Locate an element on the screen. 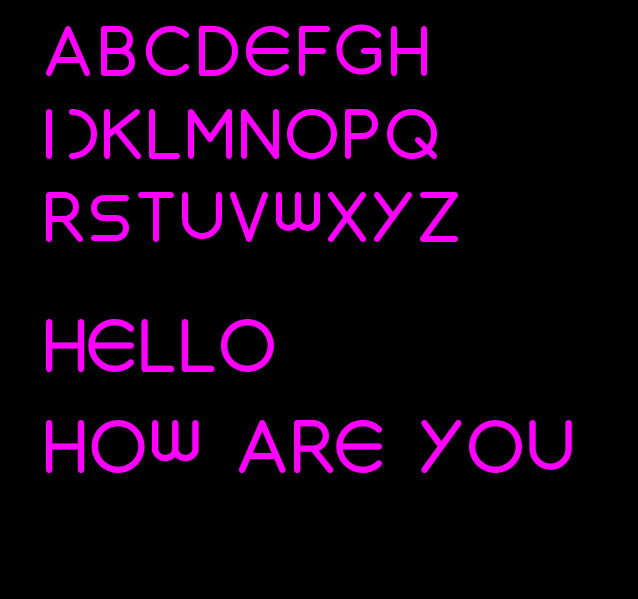 The height and width of the screenshot is (599, 638). glyph-c is located at coordinates (167, 51).